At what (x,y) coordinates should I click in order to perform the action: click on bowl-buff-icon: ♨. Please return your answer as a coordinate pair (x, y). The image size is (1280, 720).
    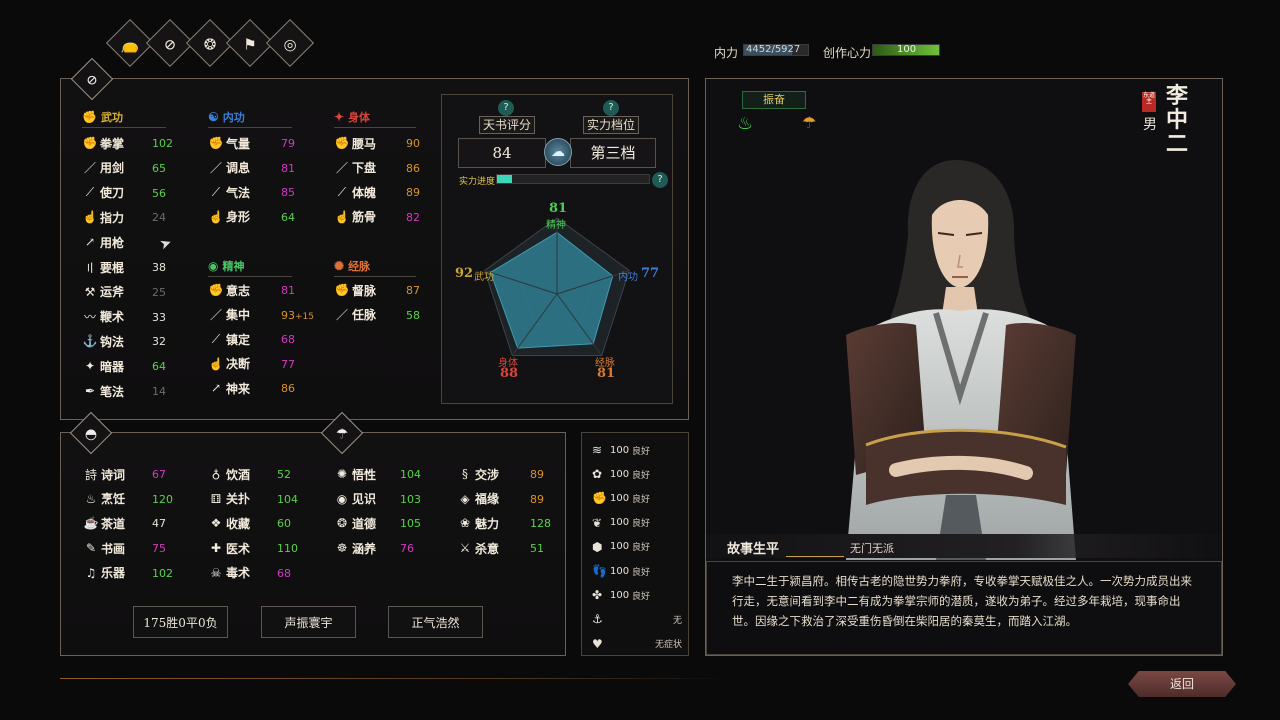
    Looking at the image, I should click on (745, 123).